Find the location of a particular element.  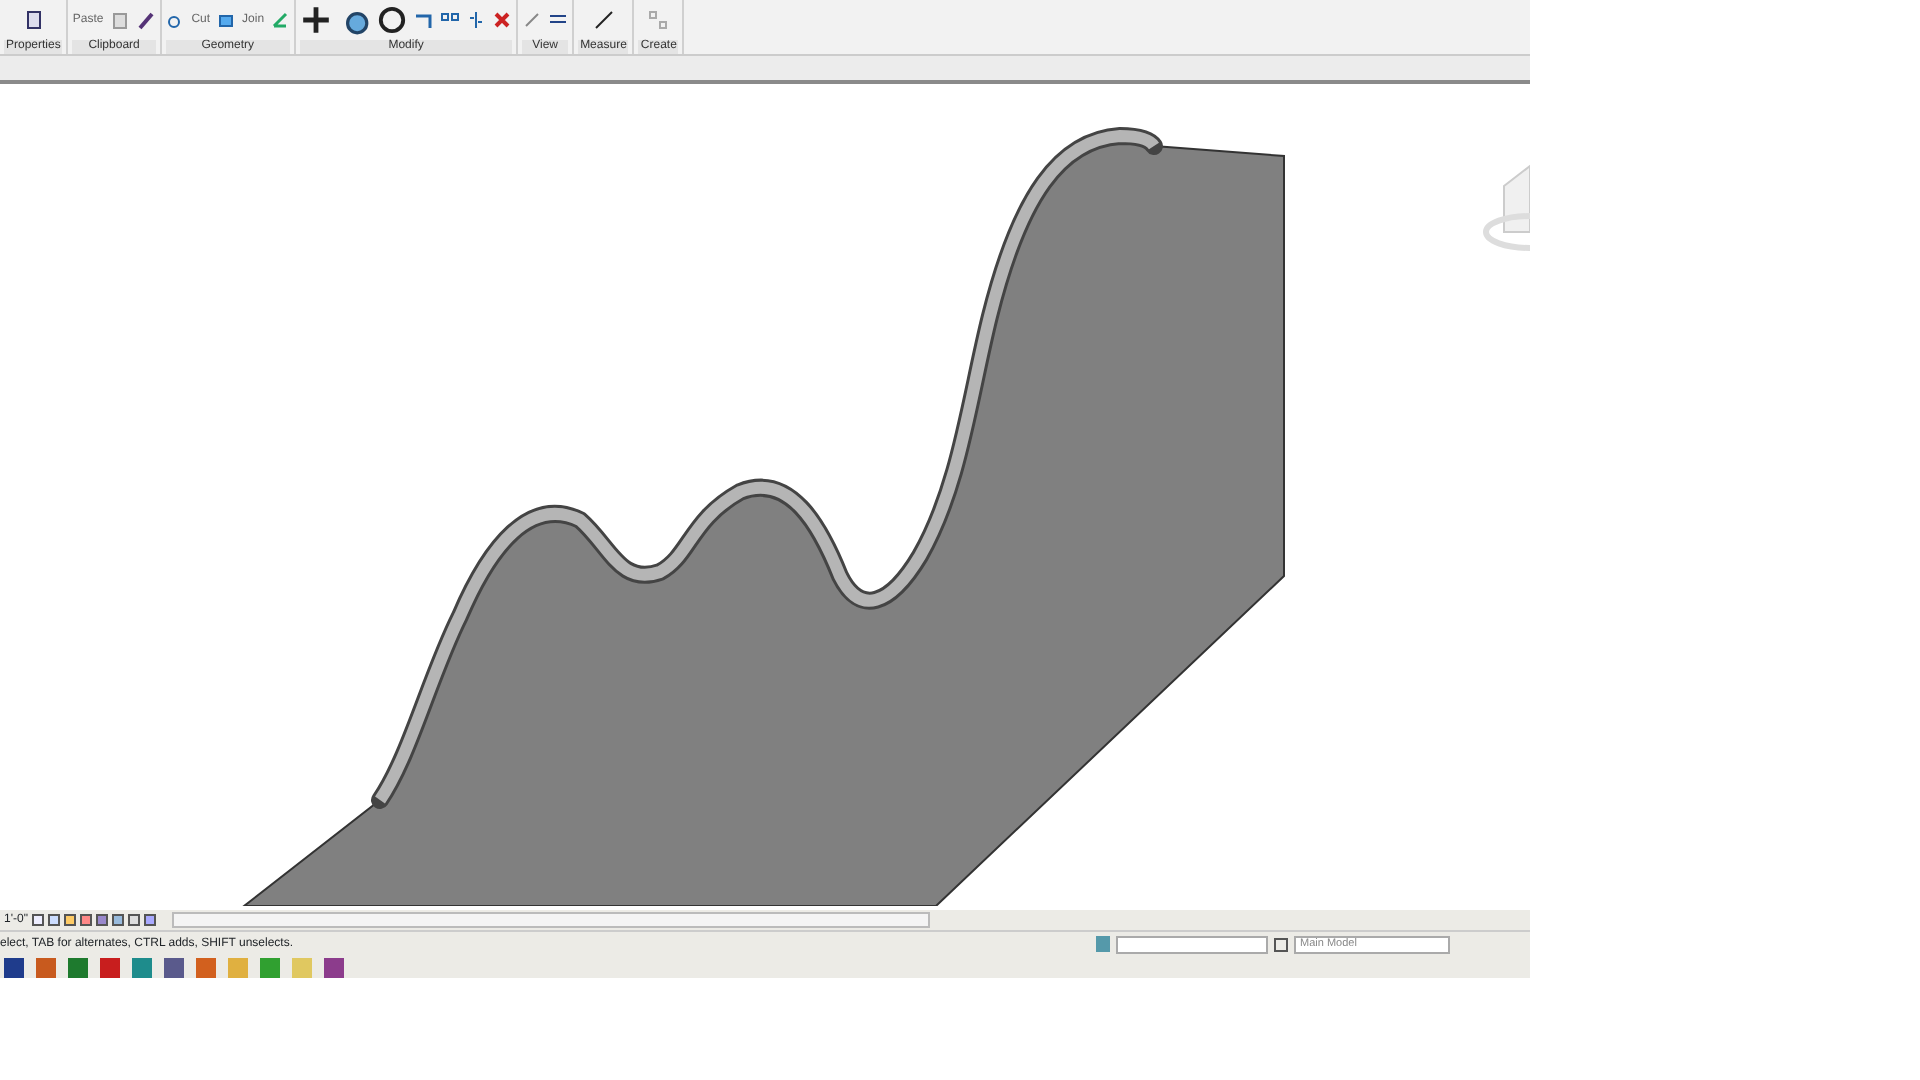

document-icon is located at coordinates (33, 20).